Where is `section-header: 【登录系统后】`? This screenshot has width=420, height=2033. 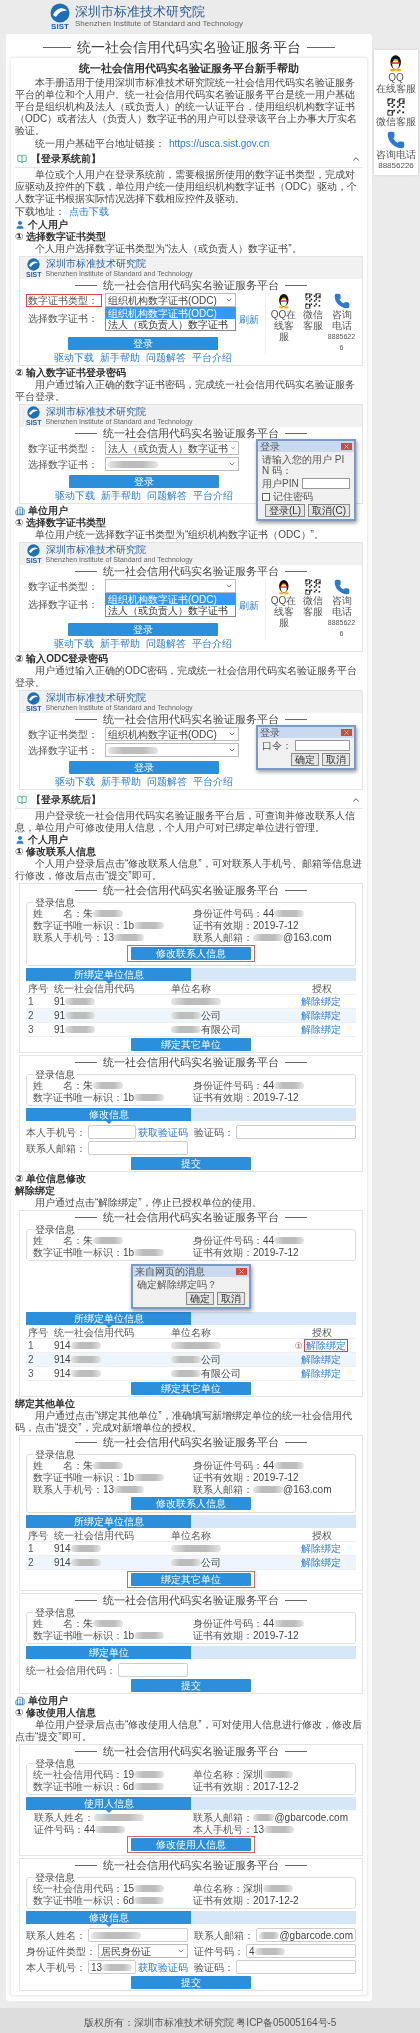 section-header: 【登录系统后】 is located at coordinates (189, 800).